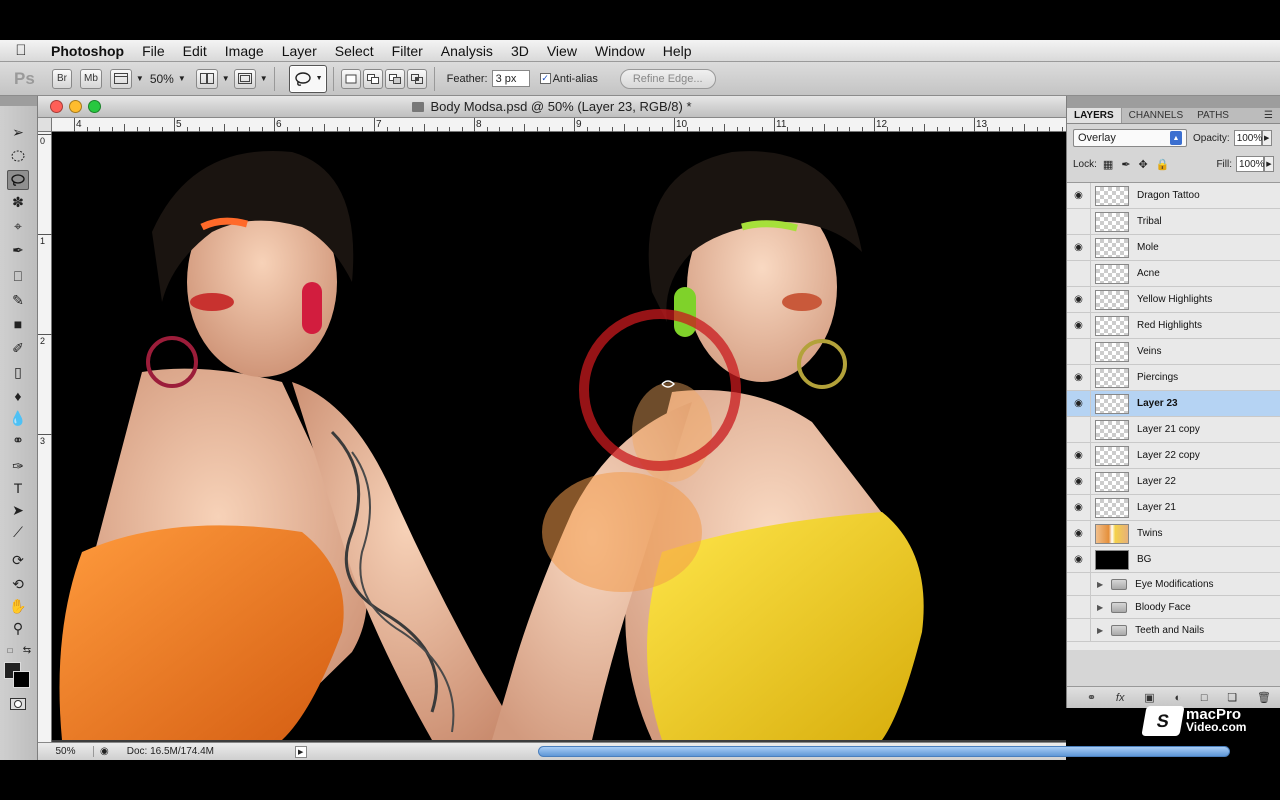 This screenshot has width=1280, height=800. What do you see at coordinates (153, 51) in the screenshot?
I see `menu-file: File` at bounding box center [153, 51].